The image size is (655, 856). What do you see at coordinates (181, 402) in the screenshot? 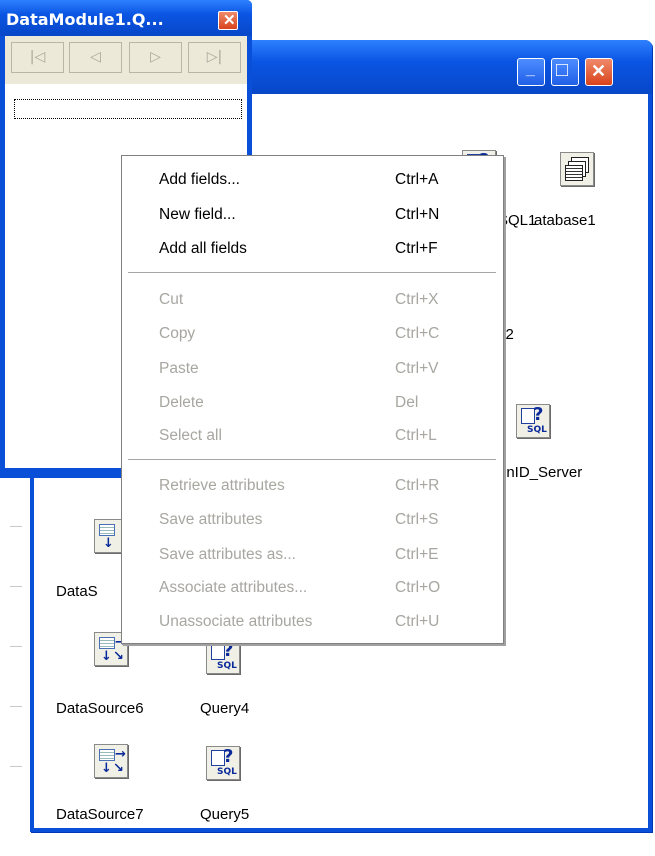
I see `menu-item-label: Delete` at bounding box center [181, 402].